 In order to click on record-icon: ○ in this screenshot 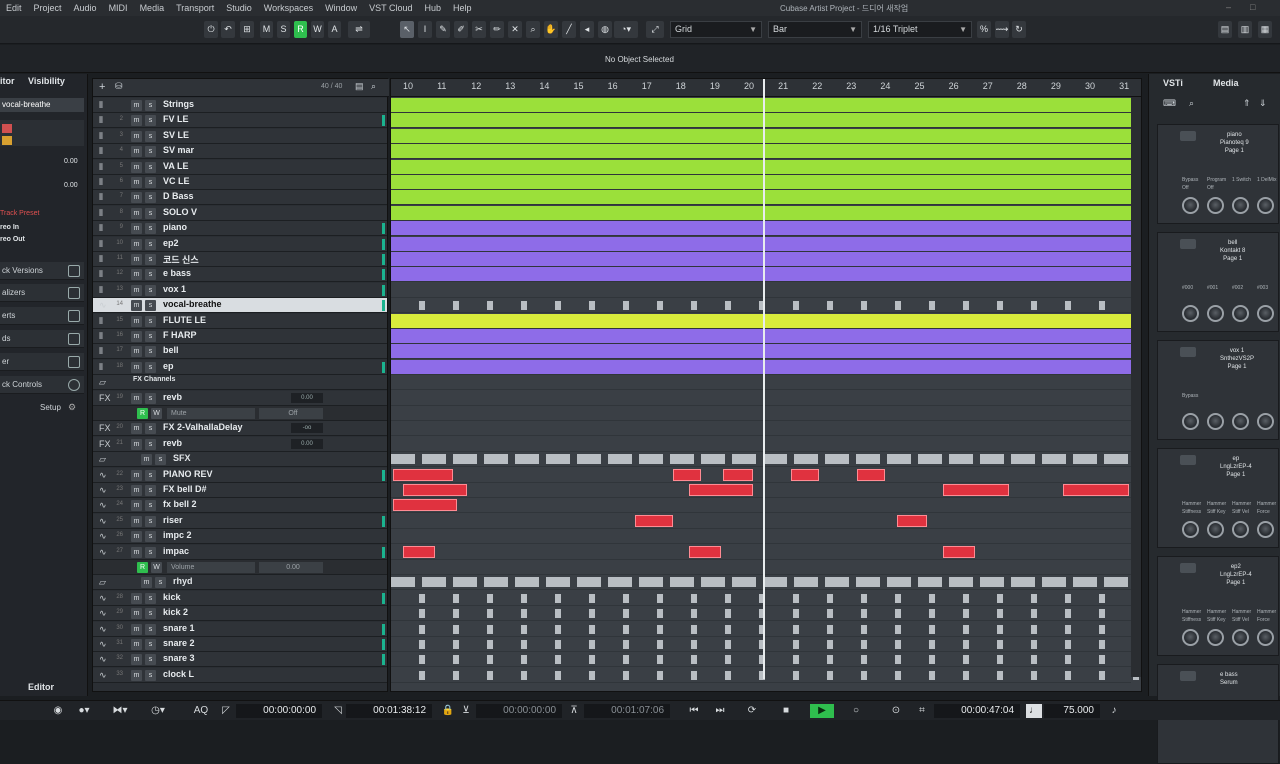, I will do `click(856, 711)`.